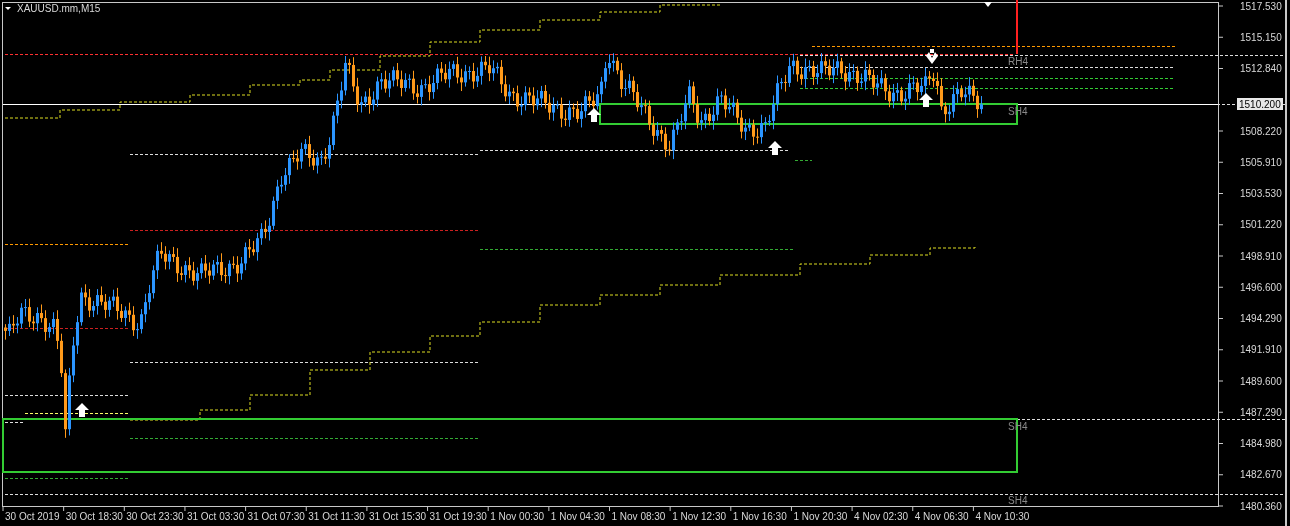  I want to click on time-label: 4 Nov 06:30, so click(941, 516).